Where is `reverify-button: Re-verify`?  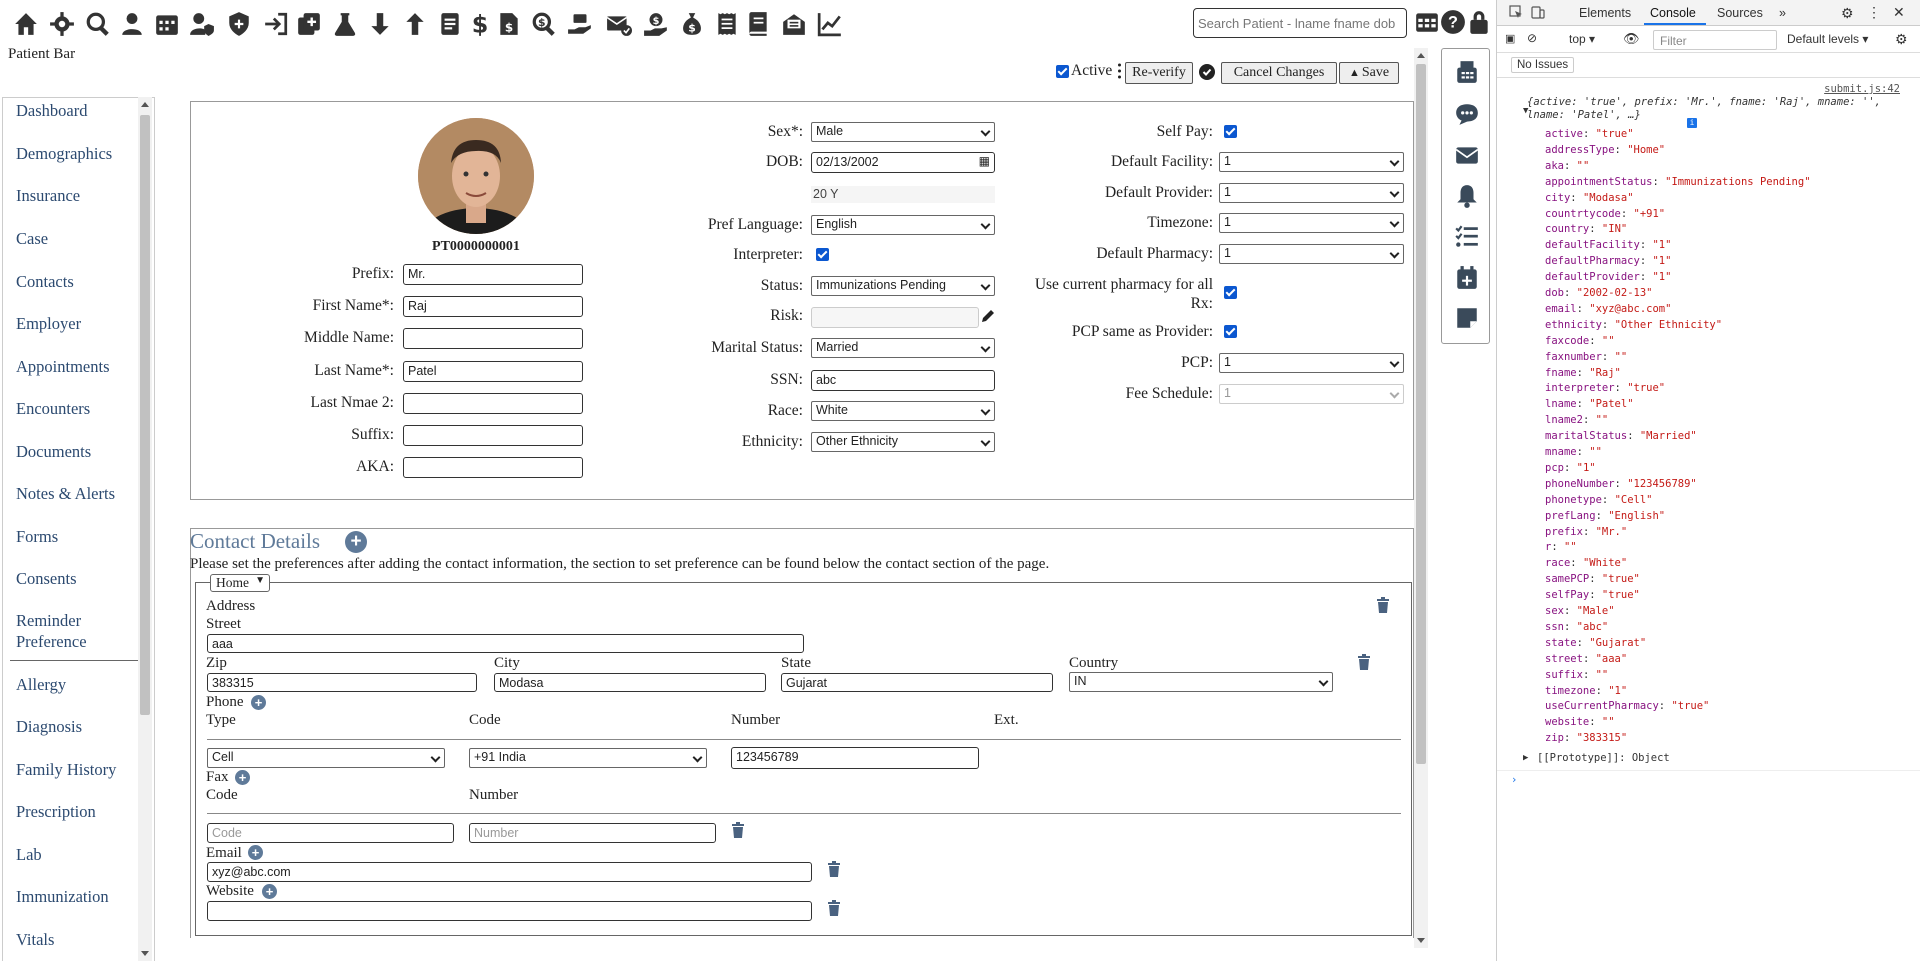
reverify-button: Re-verify is located at coordinates (1159, 73).